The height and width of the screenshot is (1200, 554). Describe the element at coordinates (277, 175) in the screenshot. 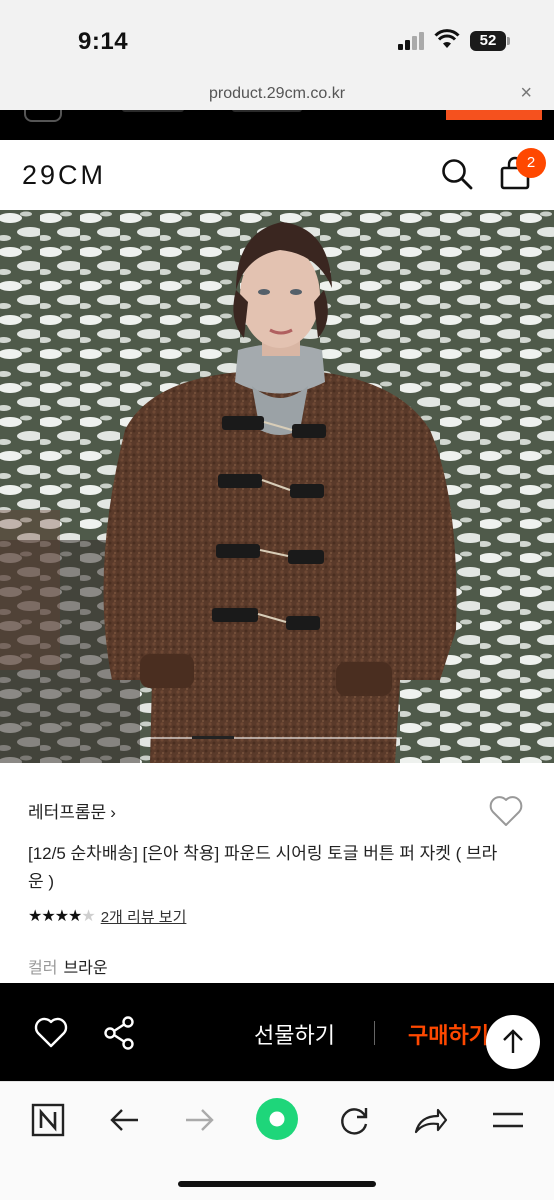

I see `site-header: 29CM` at that location.